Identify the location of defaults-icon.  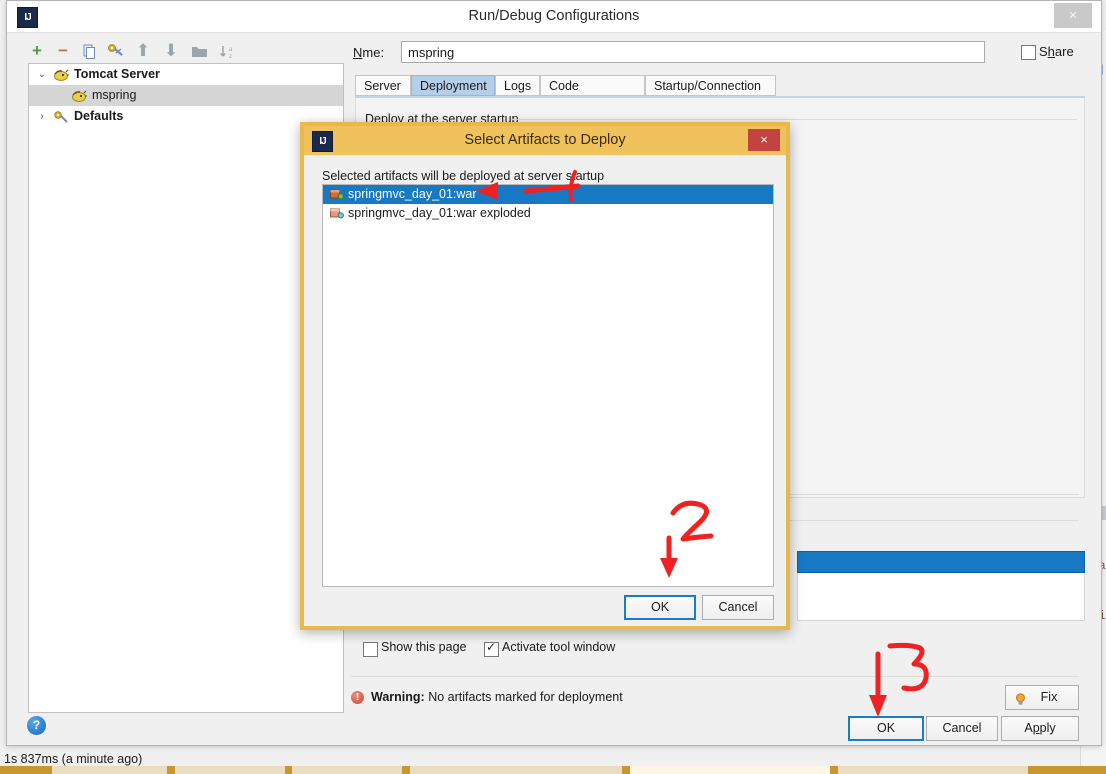
(61, 117).